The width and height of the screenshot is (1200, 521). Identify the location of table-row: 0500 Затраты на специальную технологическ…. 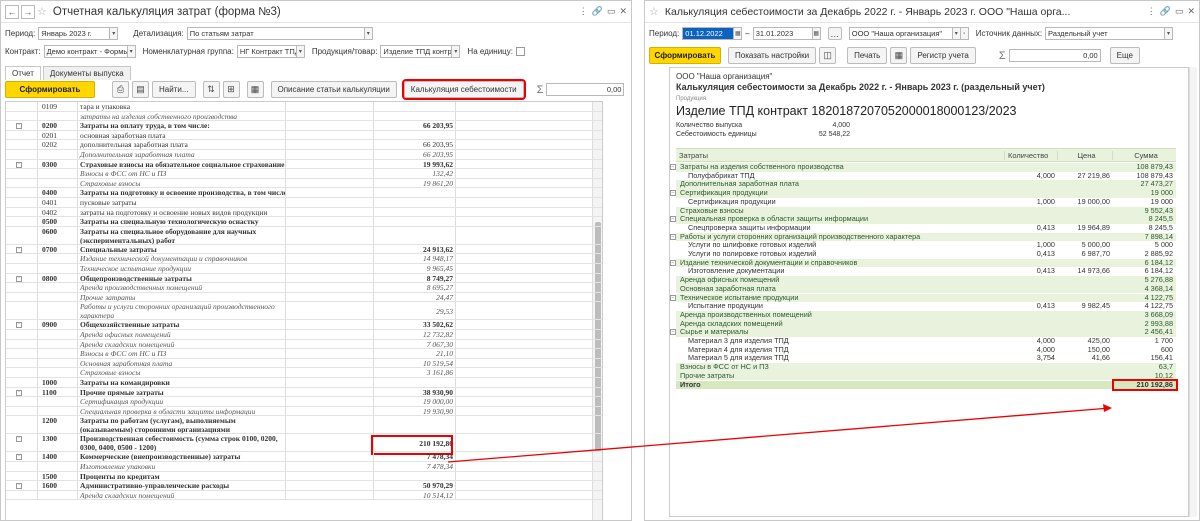
(304, 222).